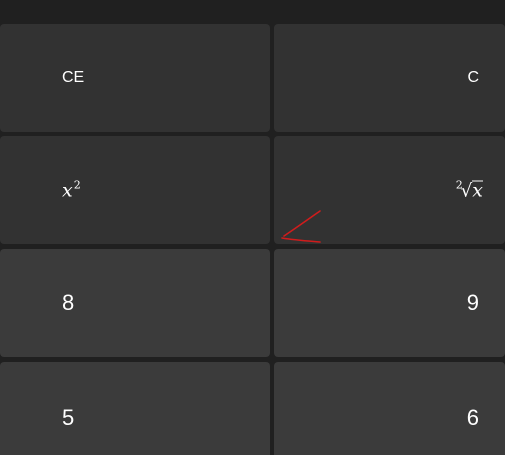 Image resolution: width=505 pixels, height=455 pixels. I want to click on square-exponent: 2, so click(77, 185).